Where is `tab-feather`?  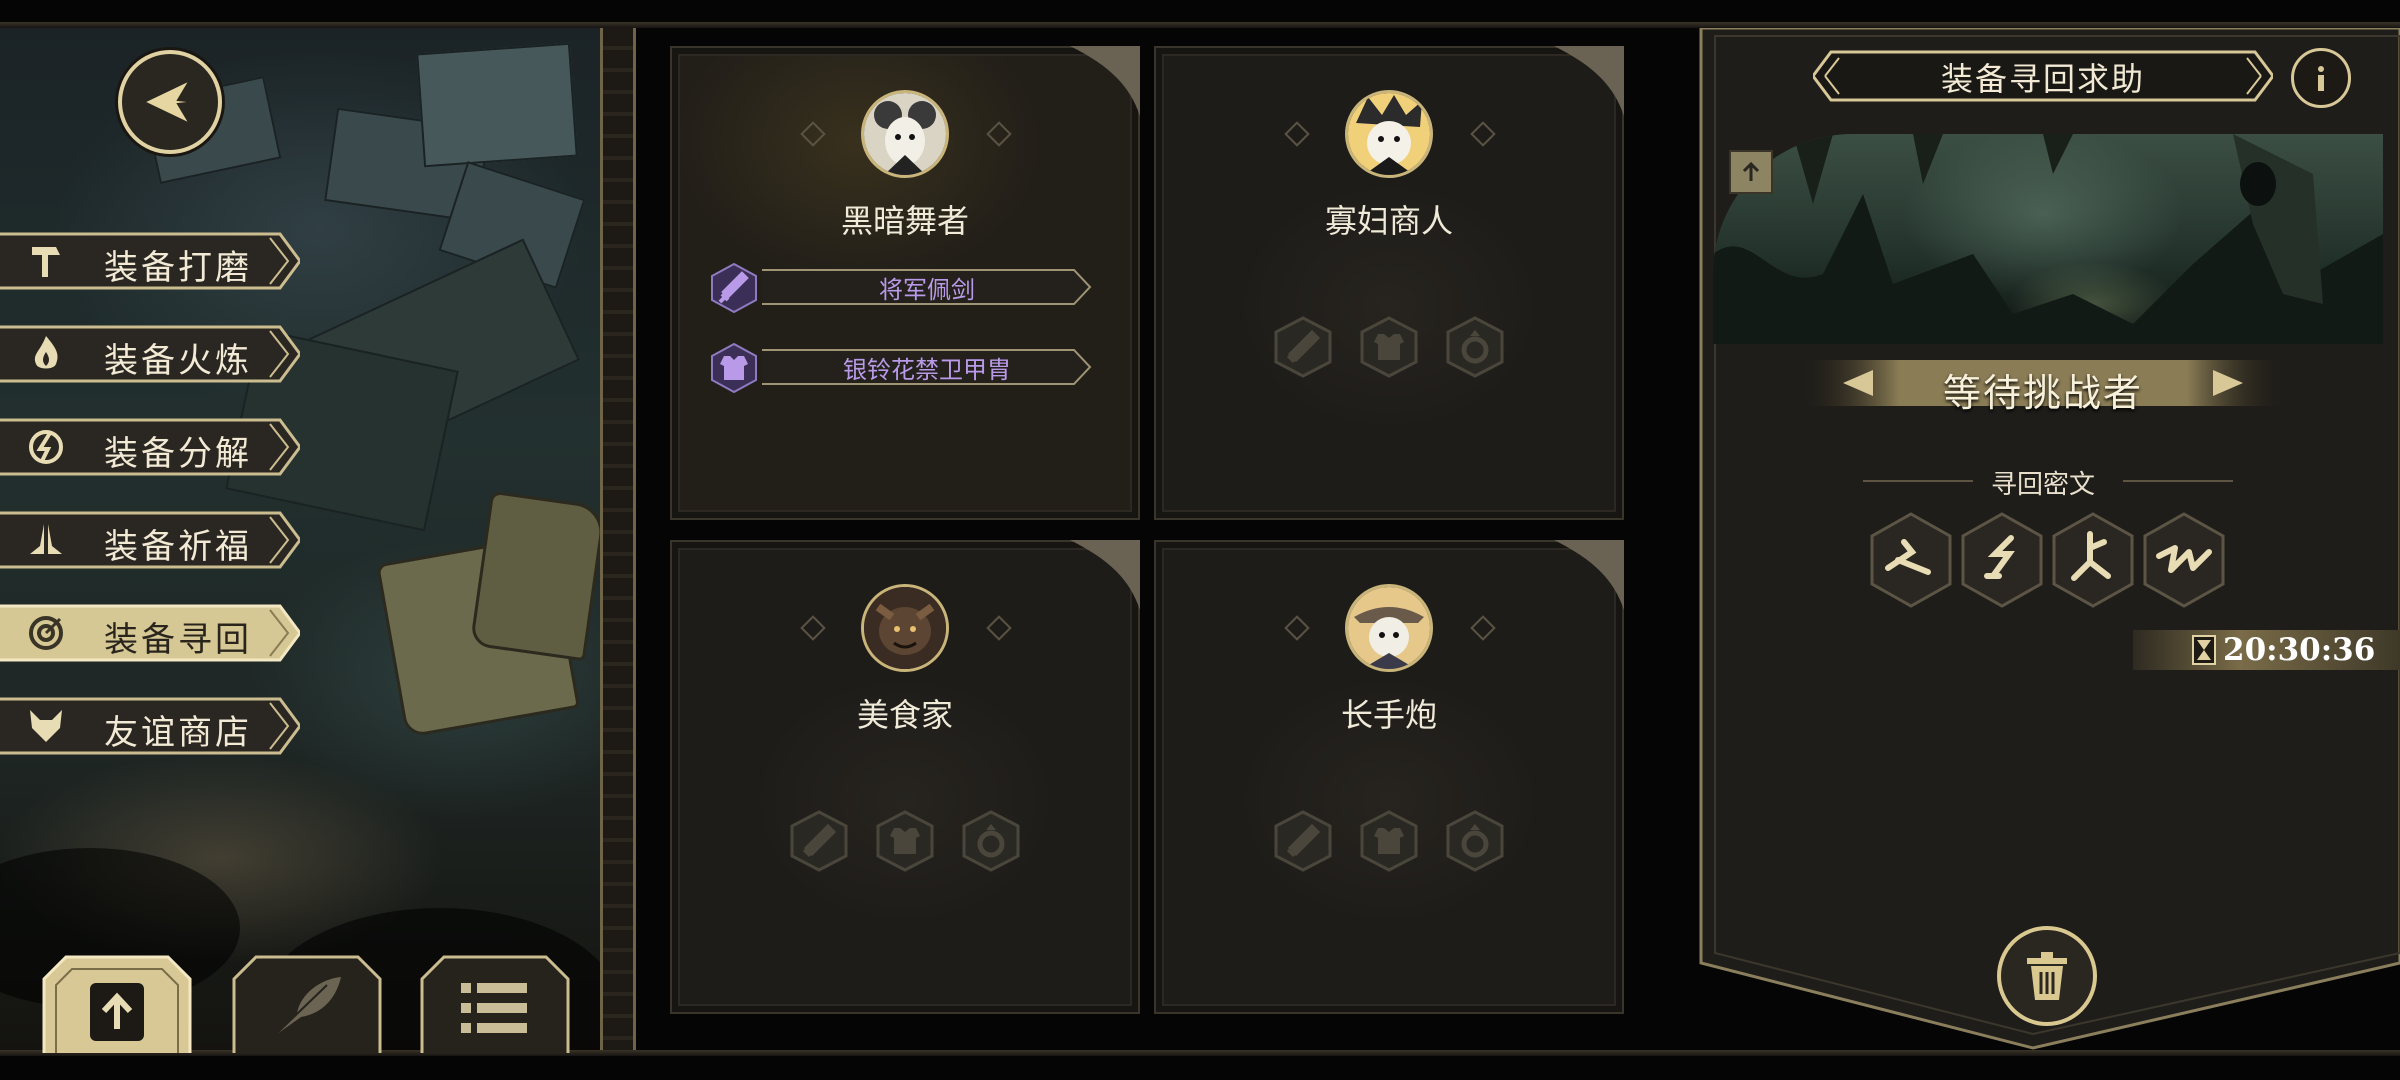
tab-feather is located at coordinates (307, 1004).